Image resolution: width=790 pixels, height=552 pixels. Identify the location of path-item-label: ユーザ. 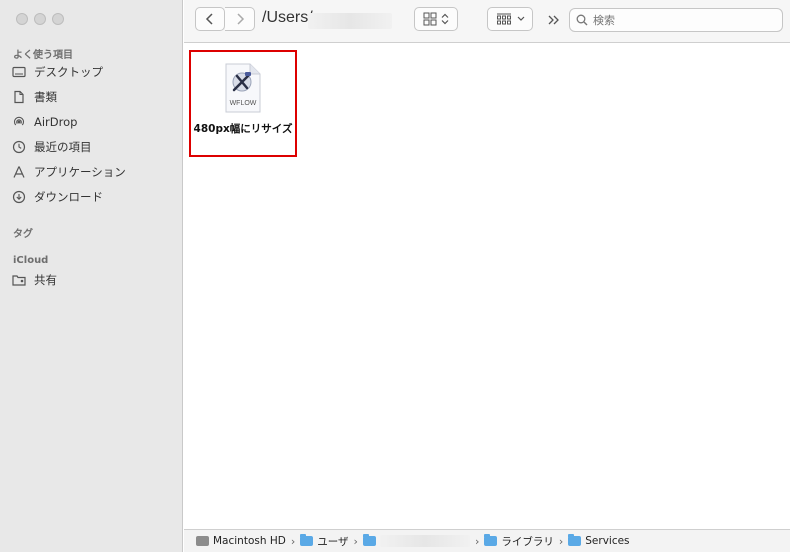
(333, 541).